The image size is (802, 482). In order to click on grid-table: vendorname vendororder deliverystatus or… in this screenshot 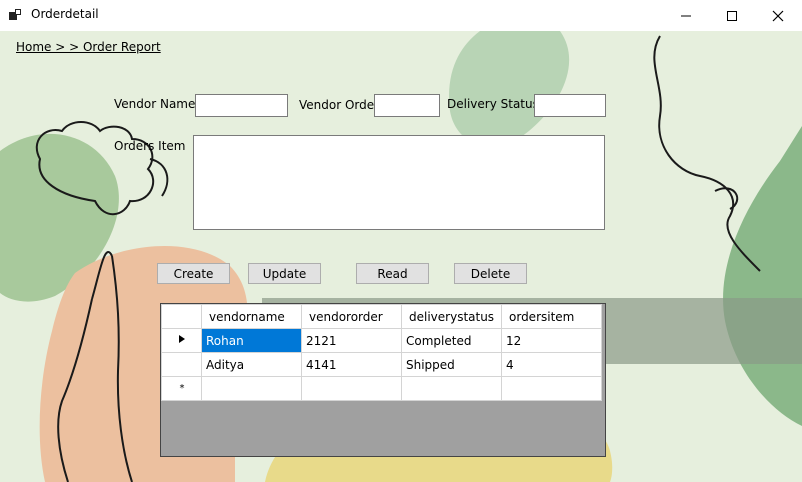, I will do `click(381, 352)`.